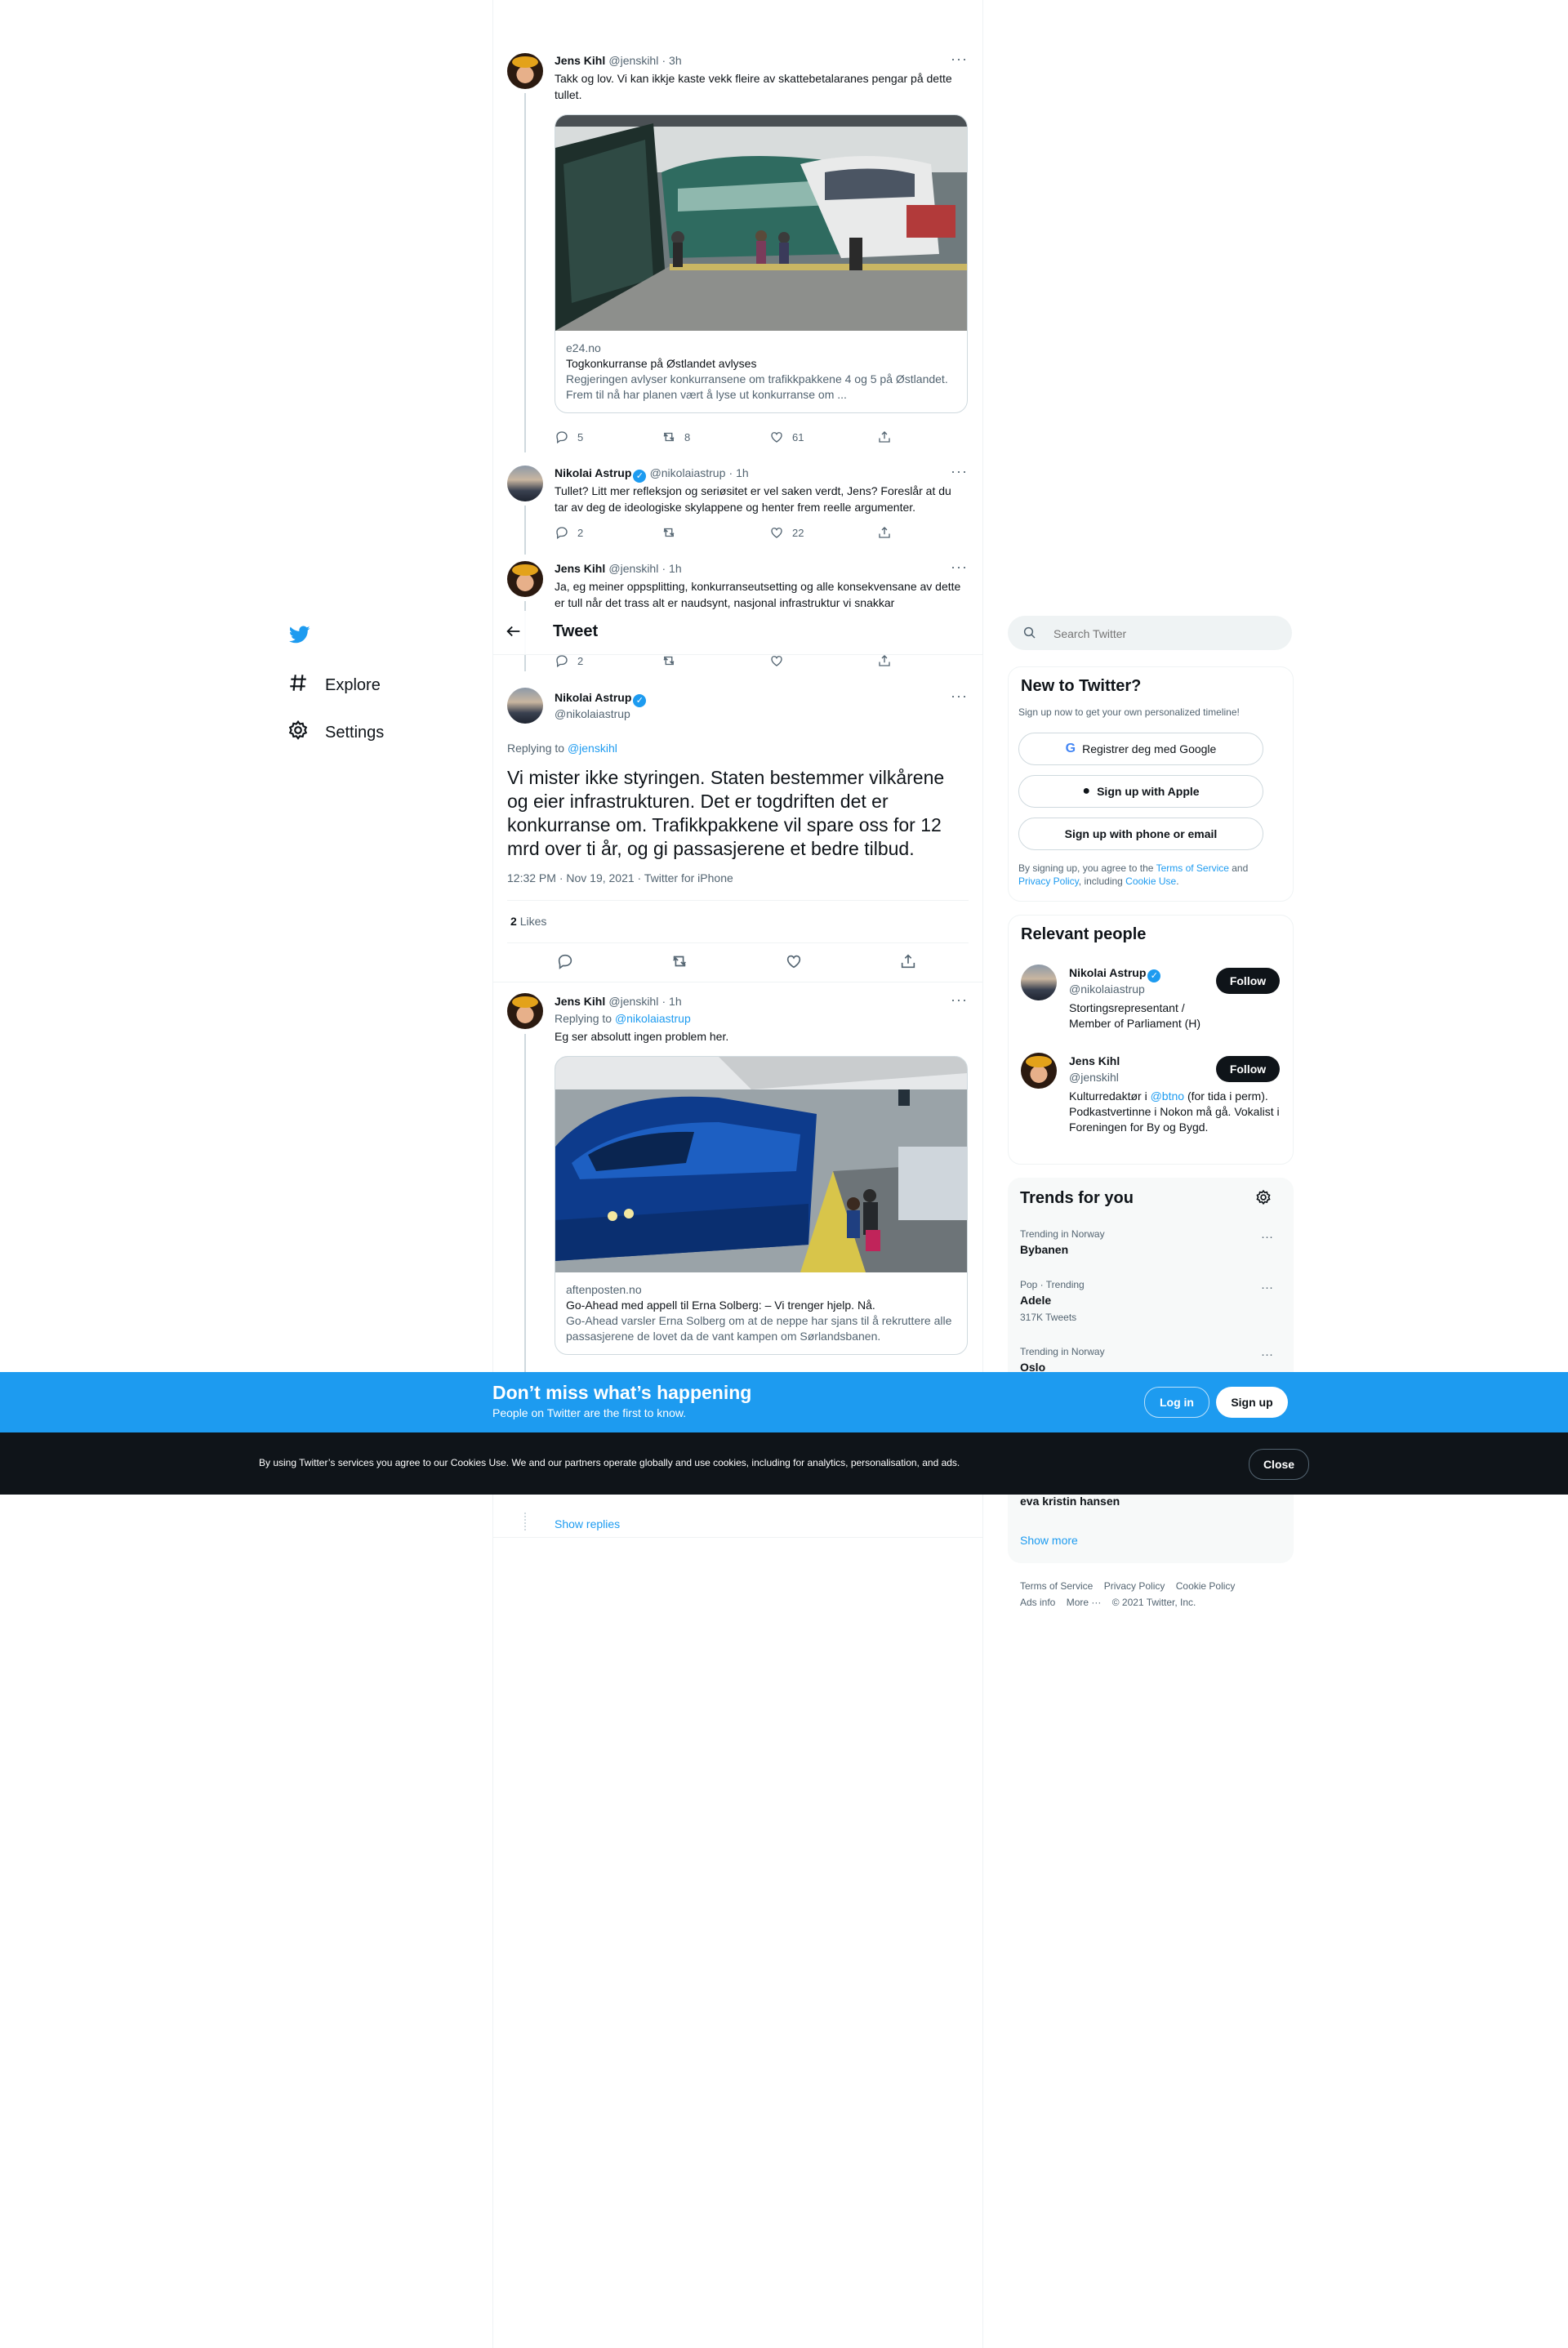 The height and width of the screenshot is (2348, 1568). What do you see at coordinates (622, 1393) in the screenshot?
I see `banner-title: Don’t miss what’s happening` at bounding box center [622, 1393].